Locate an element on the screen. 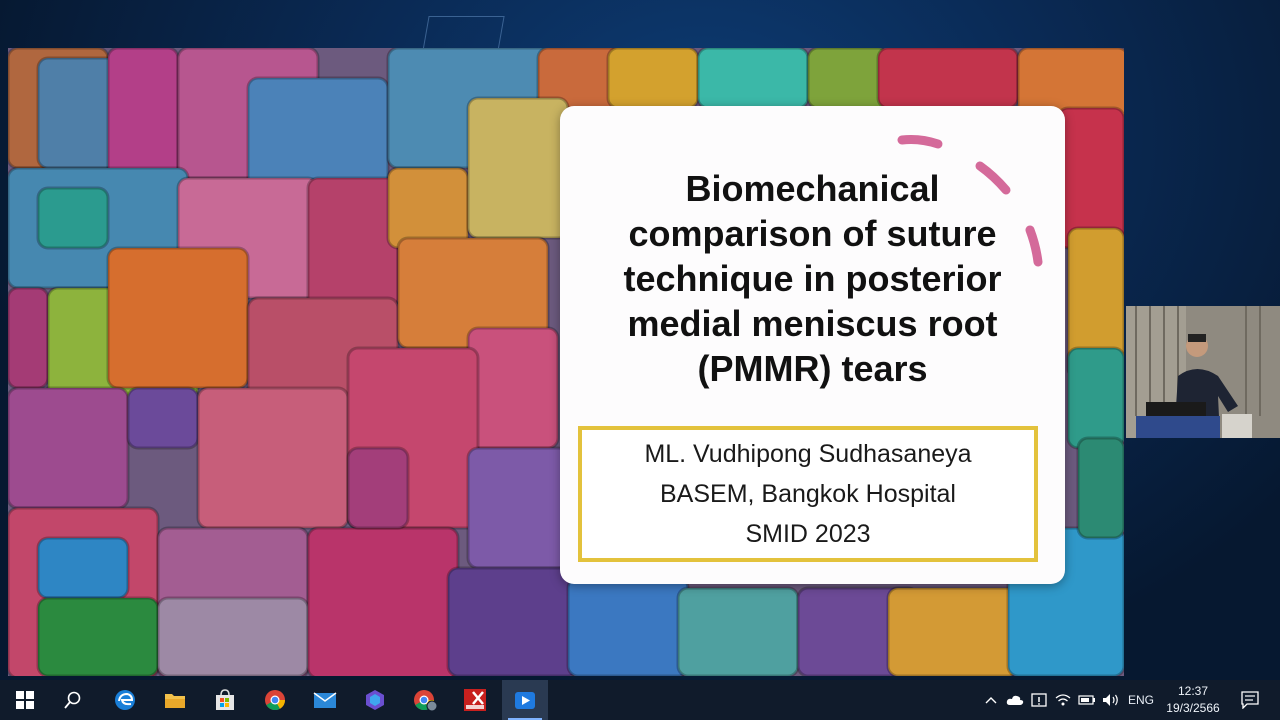 Image resolution: width=1280 pixels, height=720 pixels. system-clock: 12:37 19/3/2566 is located at coordinates (1193, 700).